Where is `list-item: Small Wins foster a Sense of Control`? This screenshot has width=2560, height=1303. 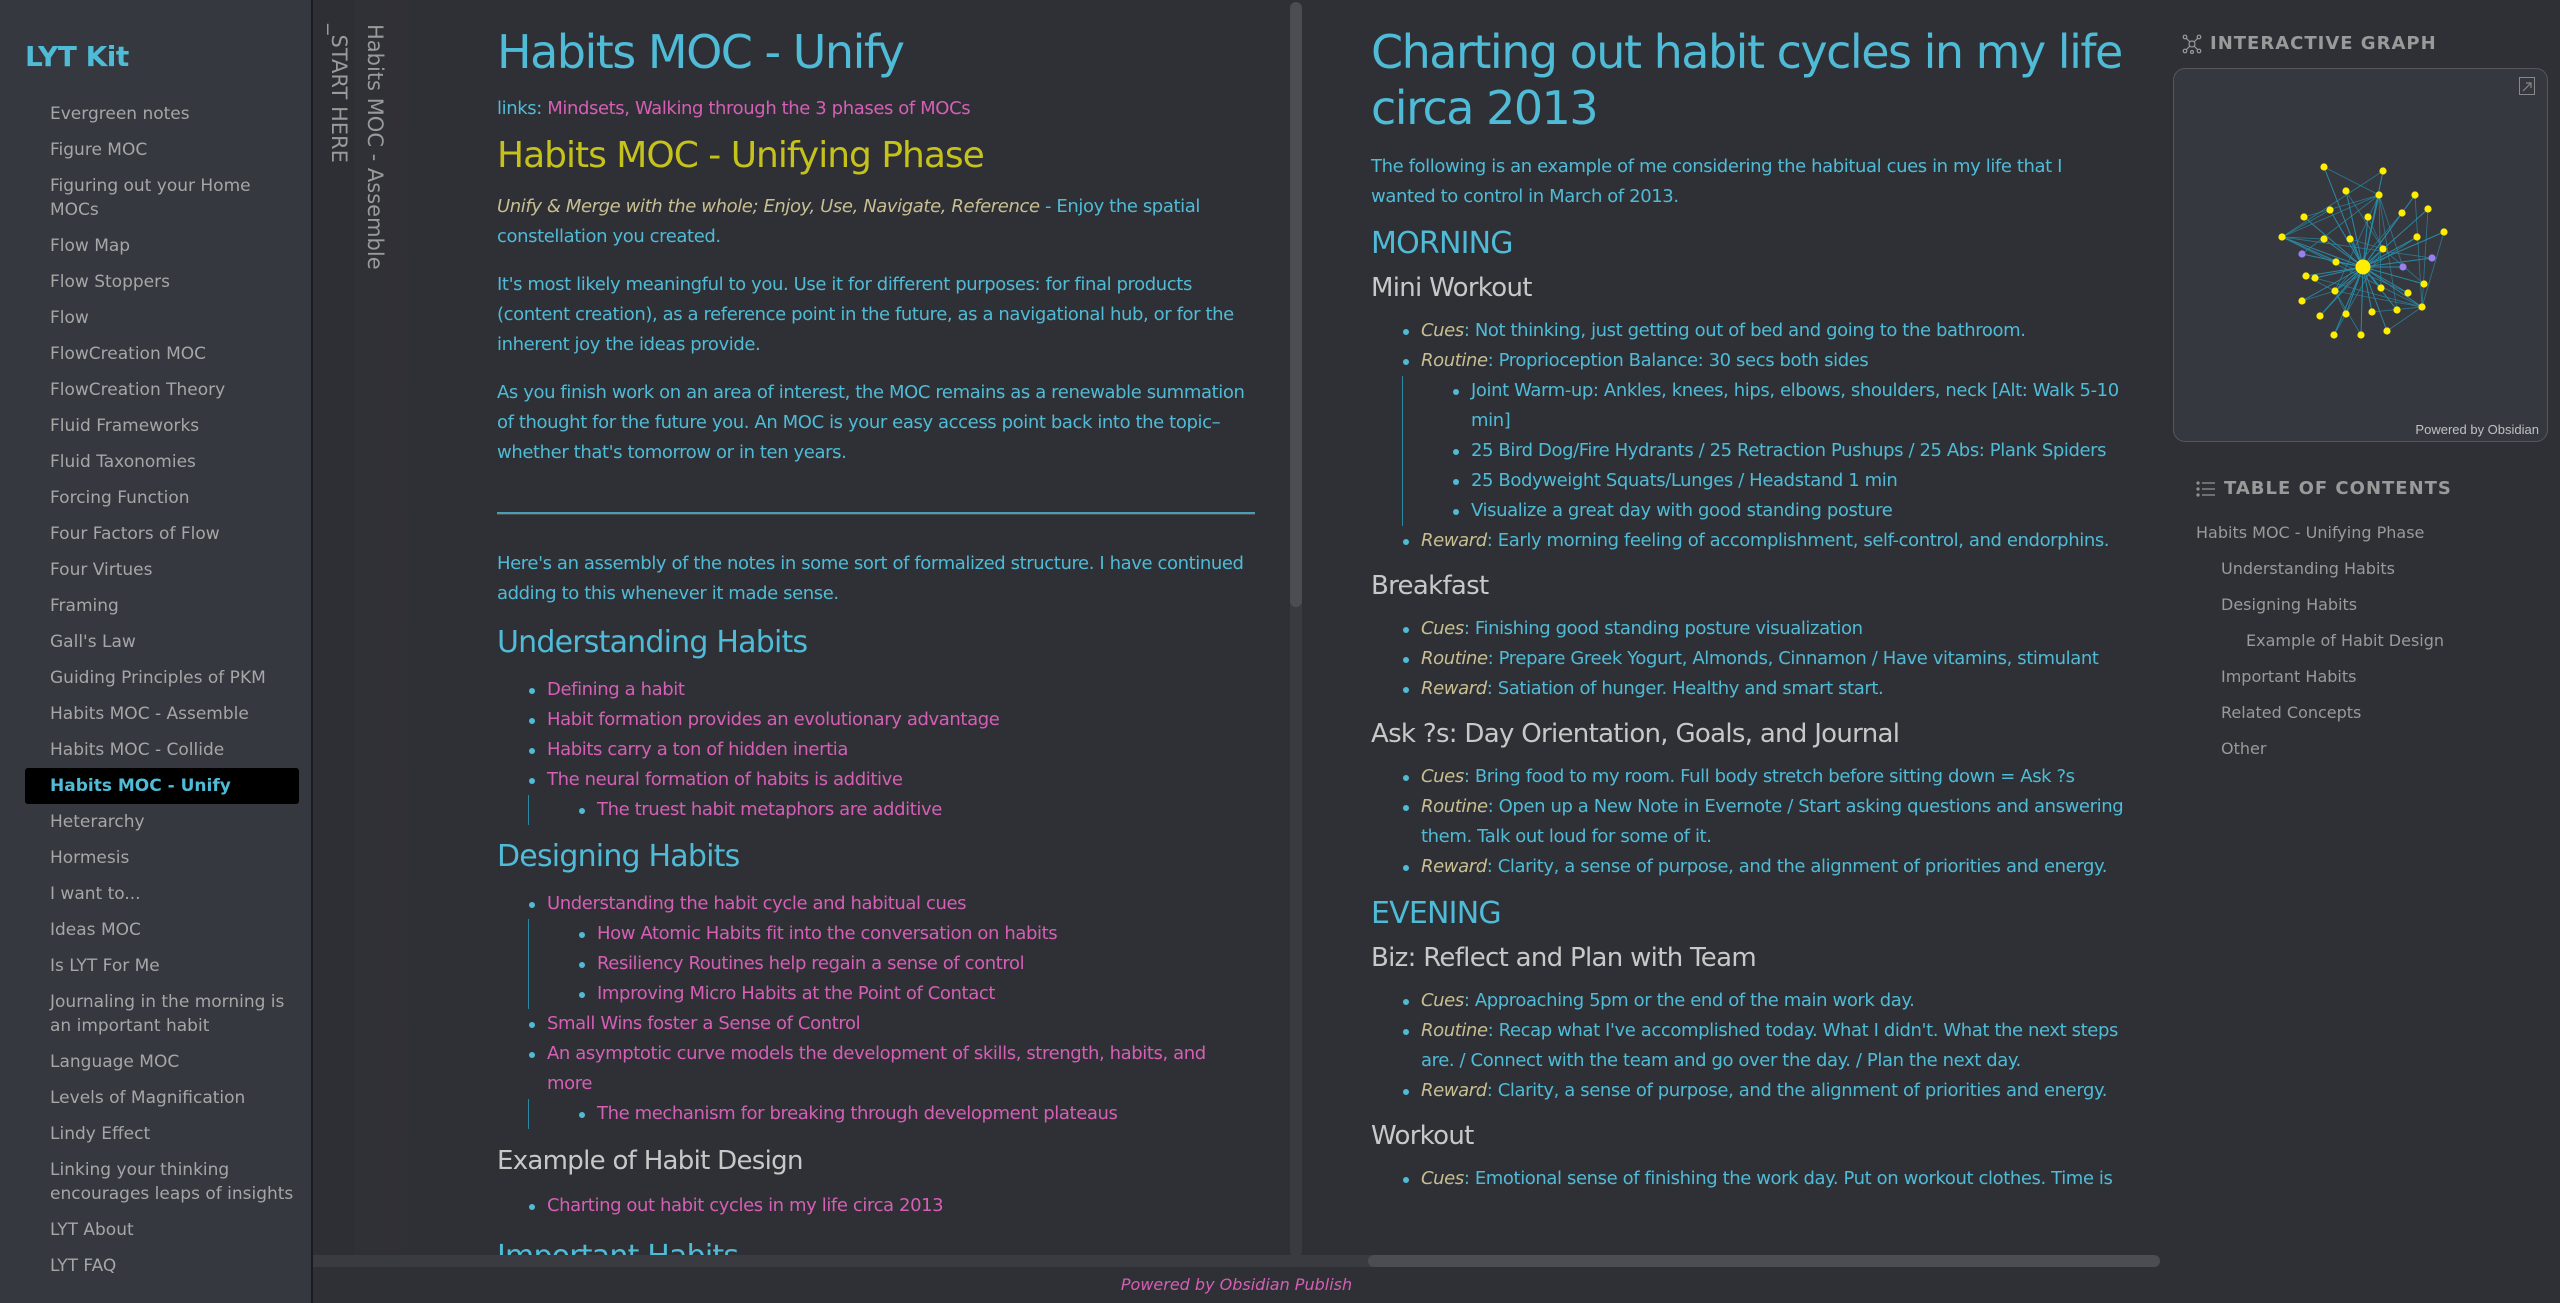 list-item: Small Wins foster a Sense of Control is located at coordinates (876, 1024).